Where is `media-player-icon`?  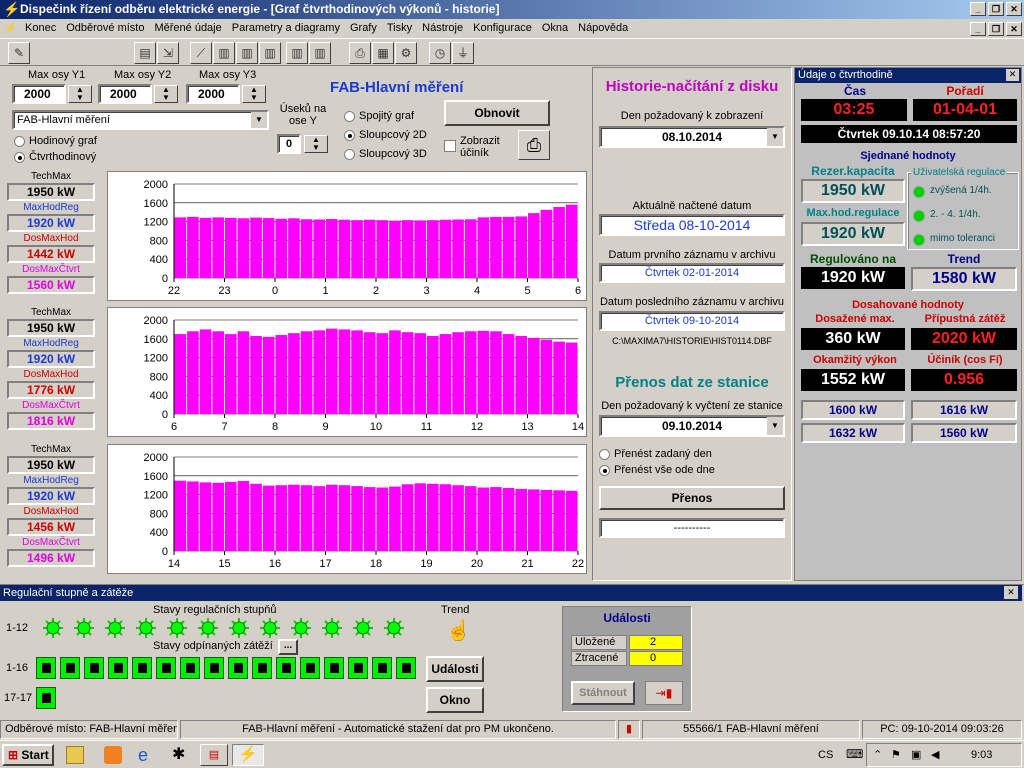 media-player-icon is located at coordinates (113, 755).